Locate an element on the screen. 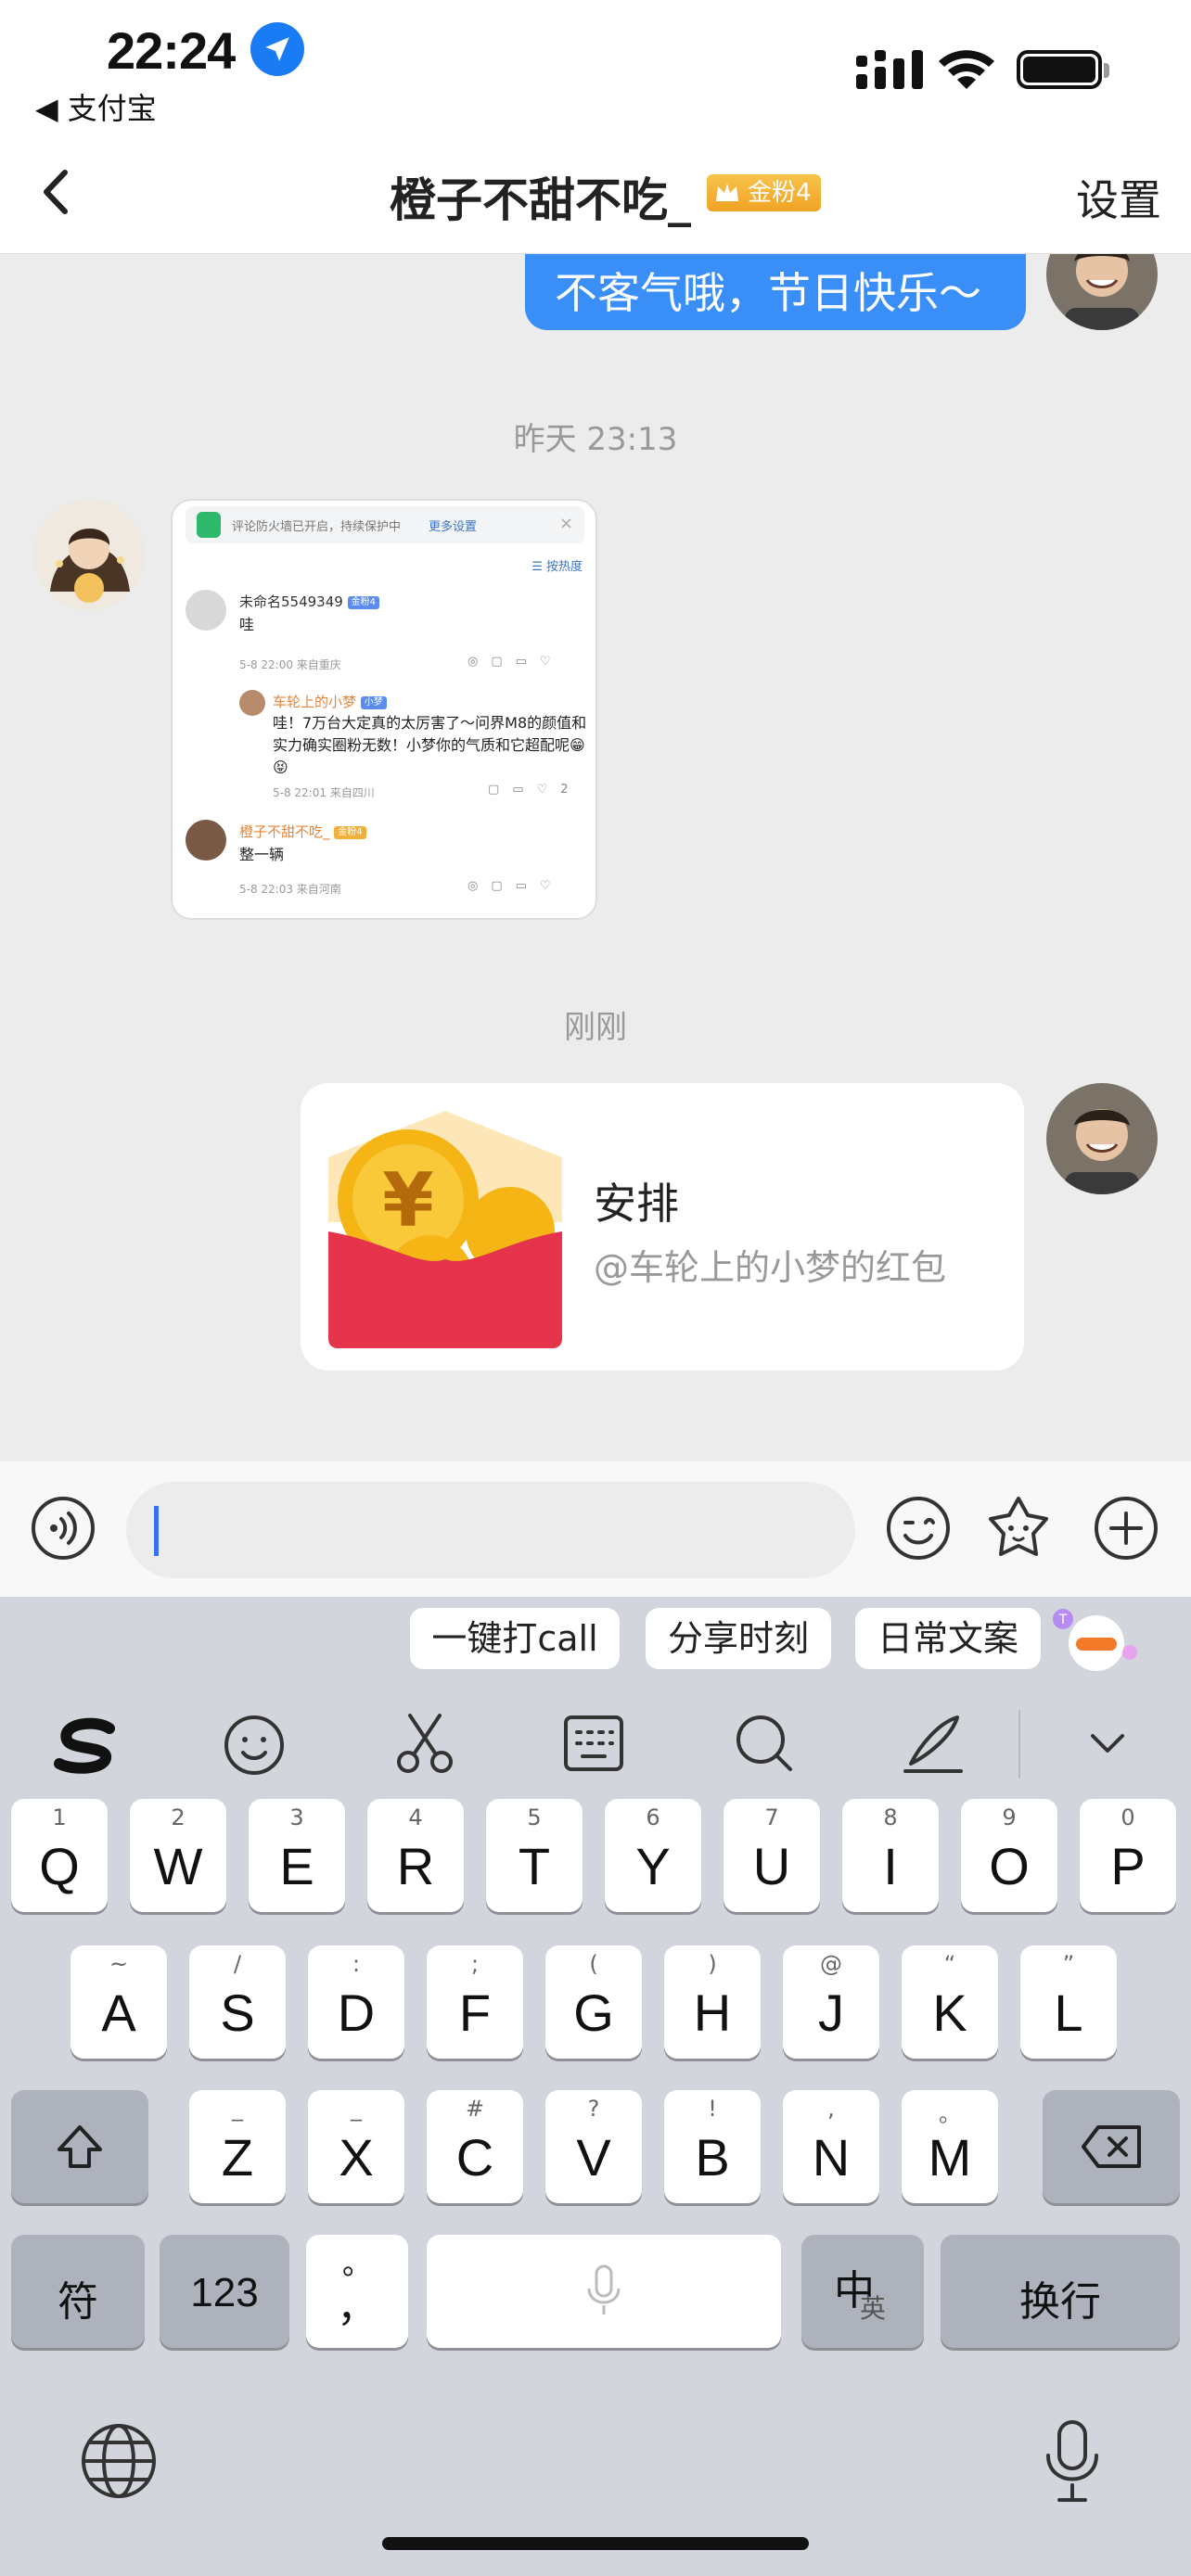  key-label: E is located at coordinates (296, 1866).